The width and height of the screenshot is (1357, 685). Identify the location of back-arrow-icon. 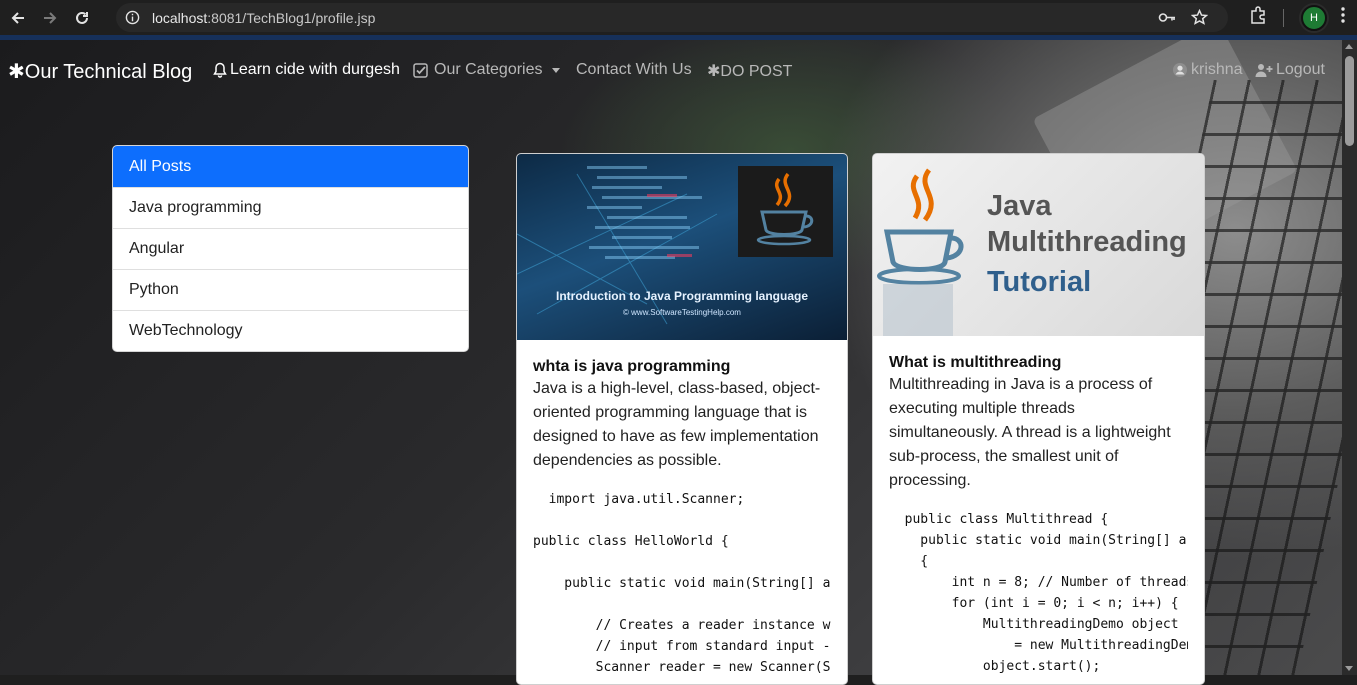
(18, 18).